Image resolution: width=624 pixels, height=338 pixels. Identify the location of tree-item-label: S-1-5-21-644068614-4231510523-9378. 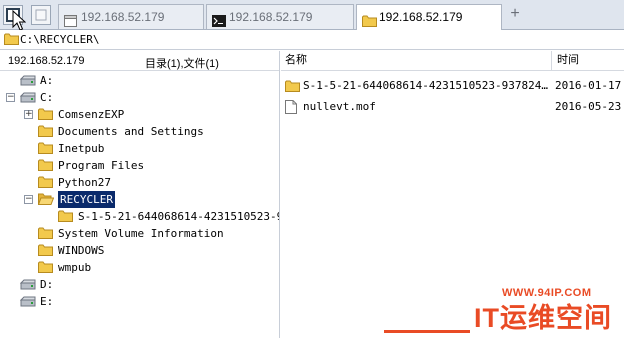
(178, 216).